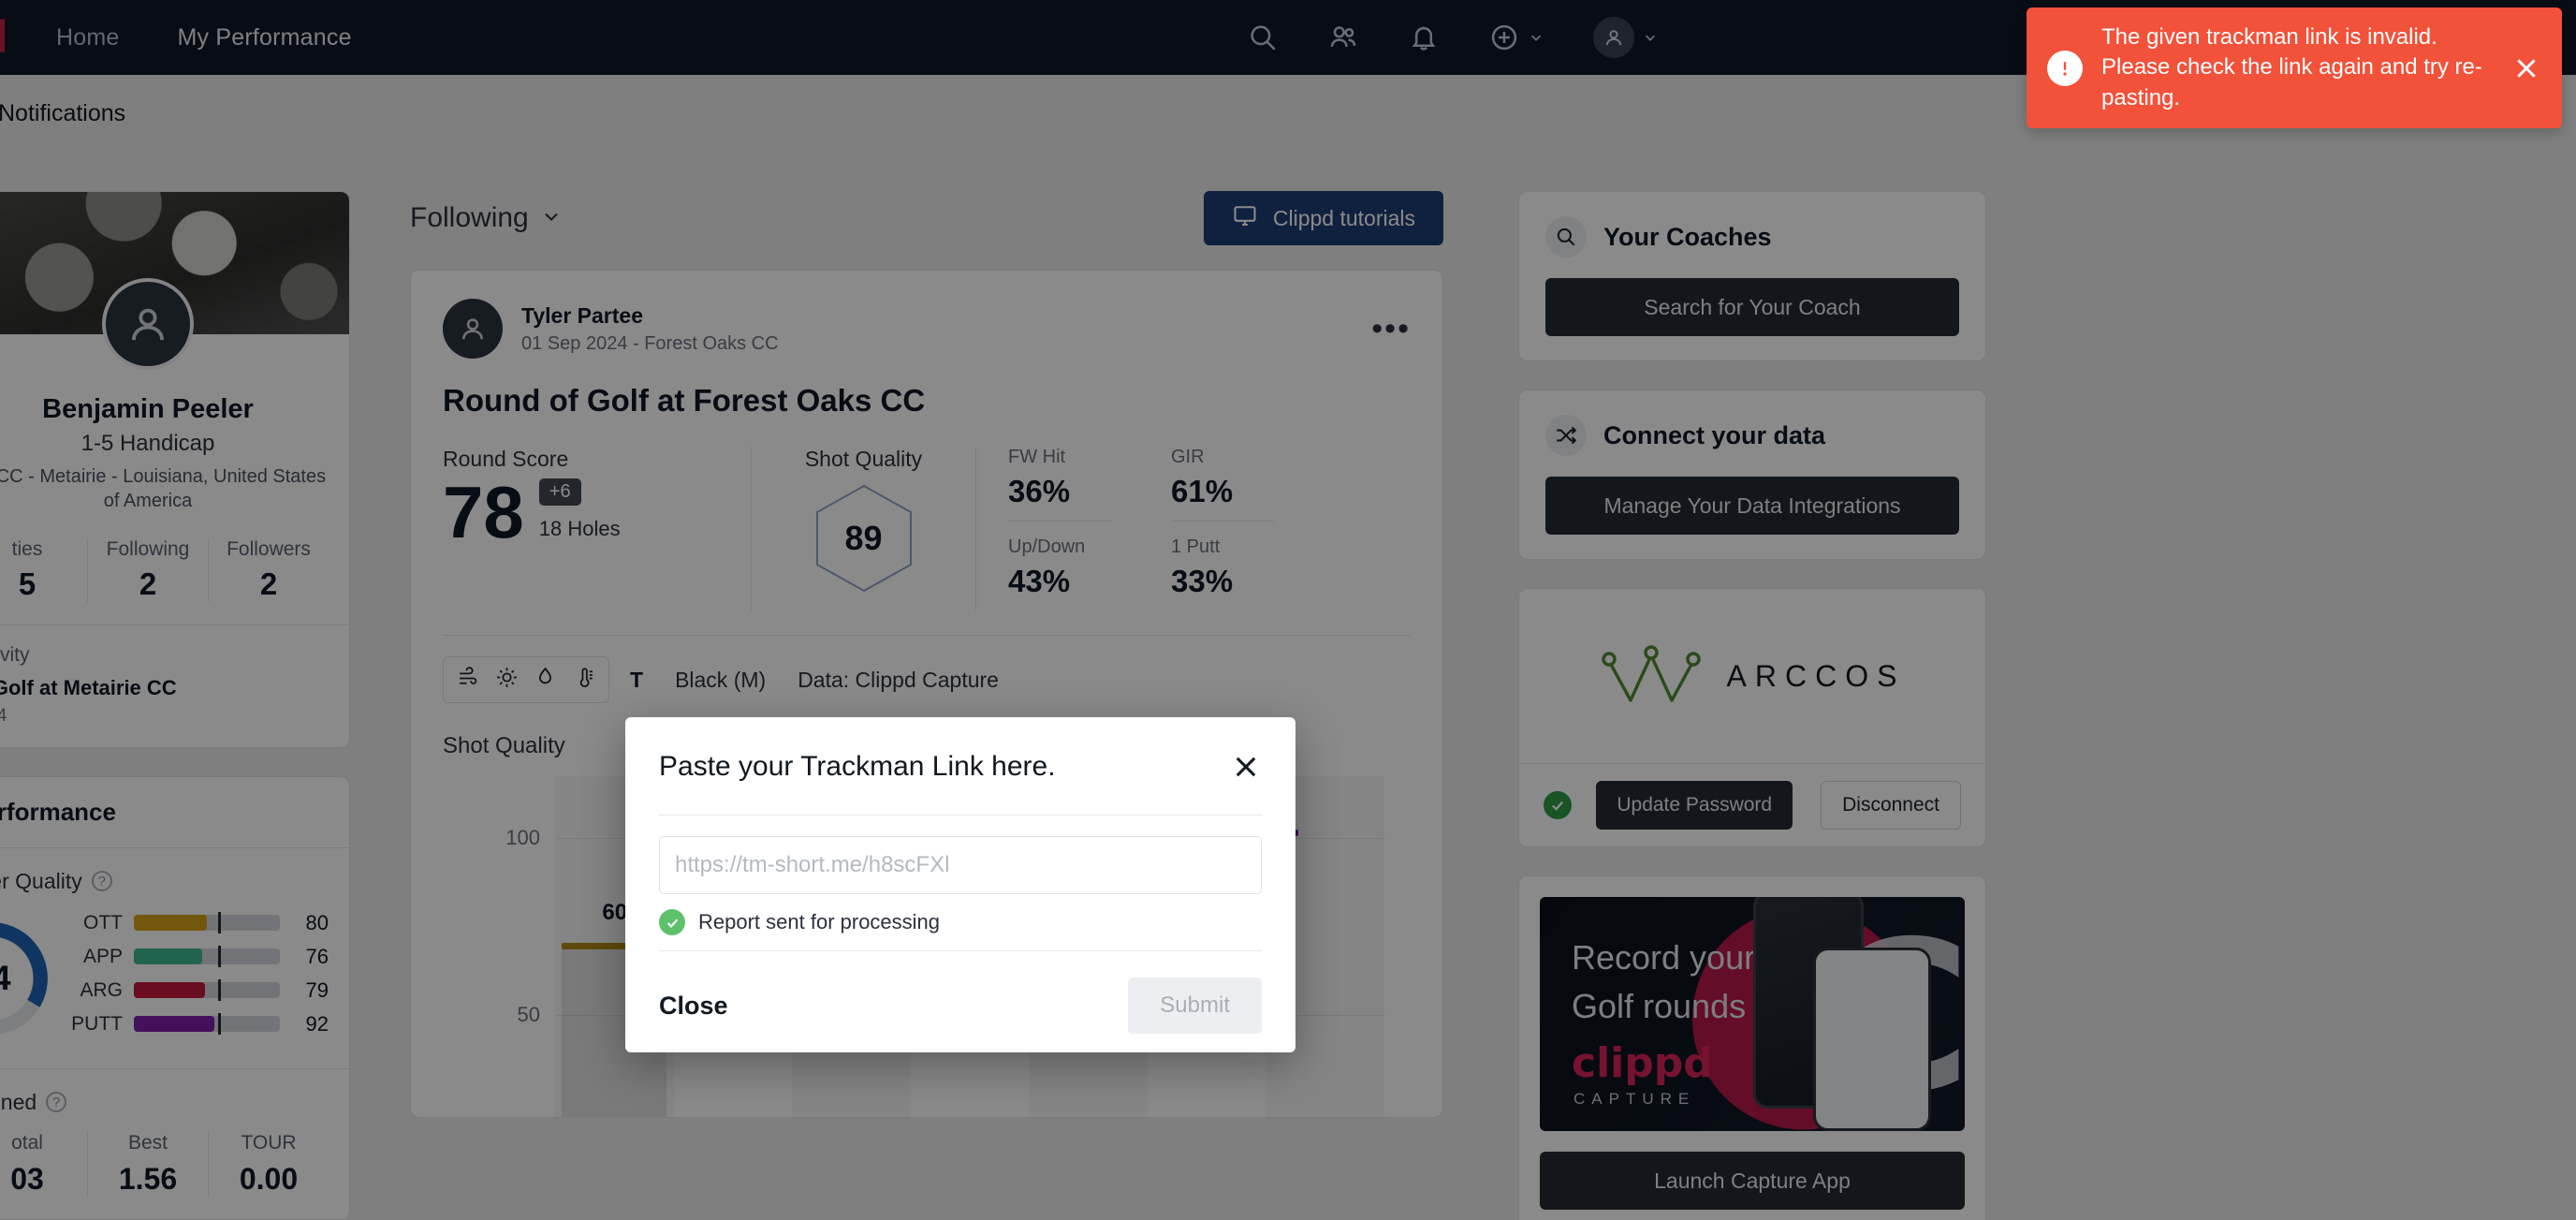 This screenshot has width=2576, height=1220. What do you see at coordinates (819, 921) in the screenshot?
I see `modal-status-text: Report sent for processing` at bounding box center [819, 921].